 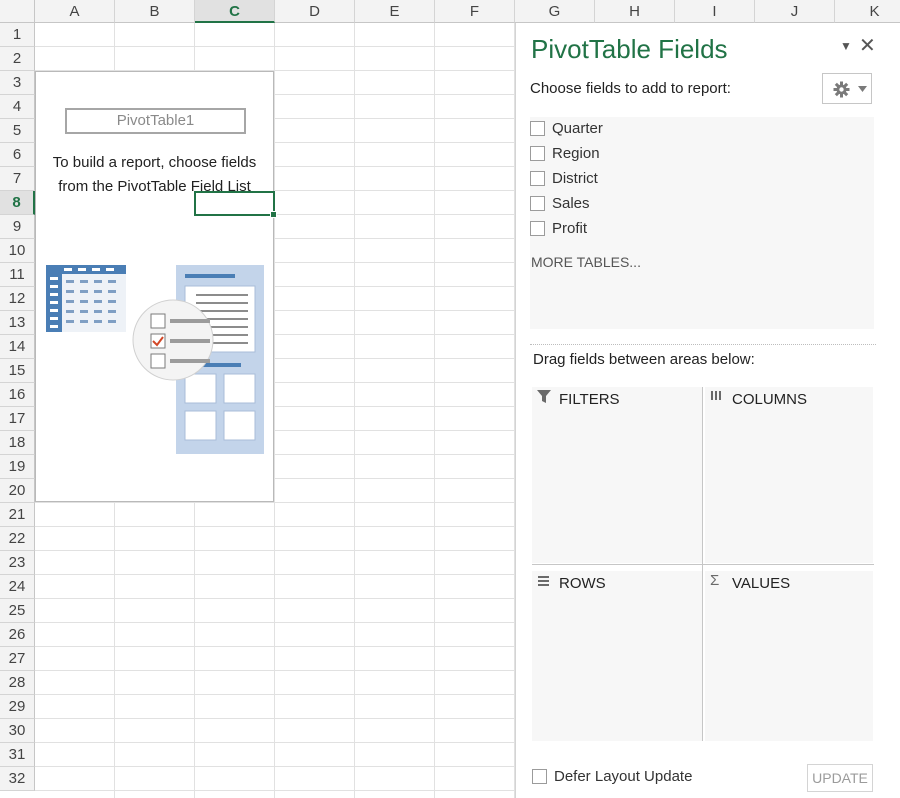 I want to click on row-header-18: 18, so click(x=17, y=443).